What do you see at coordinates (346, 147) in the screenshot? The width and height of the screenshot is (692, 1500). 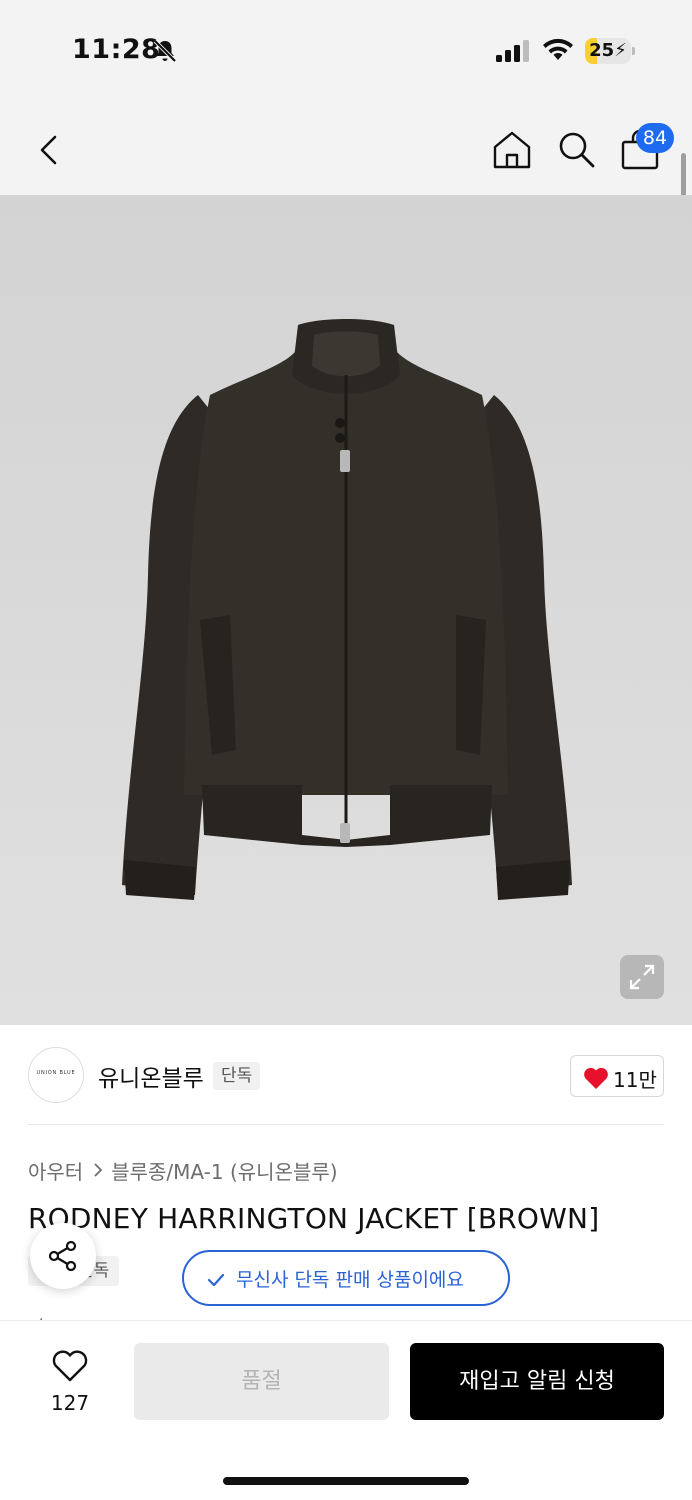 I see `top-navigation: 84` at bounding box center [346, 147].